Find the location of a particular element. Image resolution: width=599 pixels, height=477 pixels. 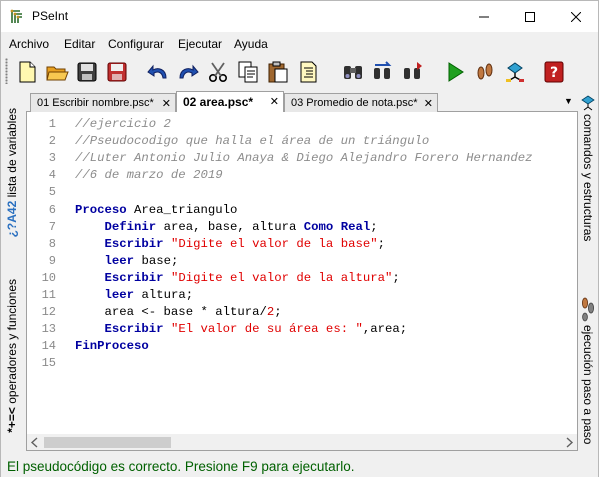

run-button is located at coordinates (455, 71).